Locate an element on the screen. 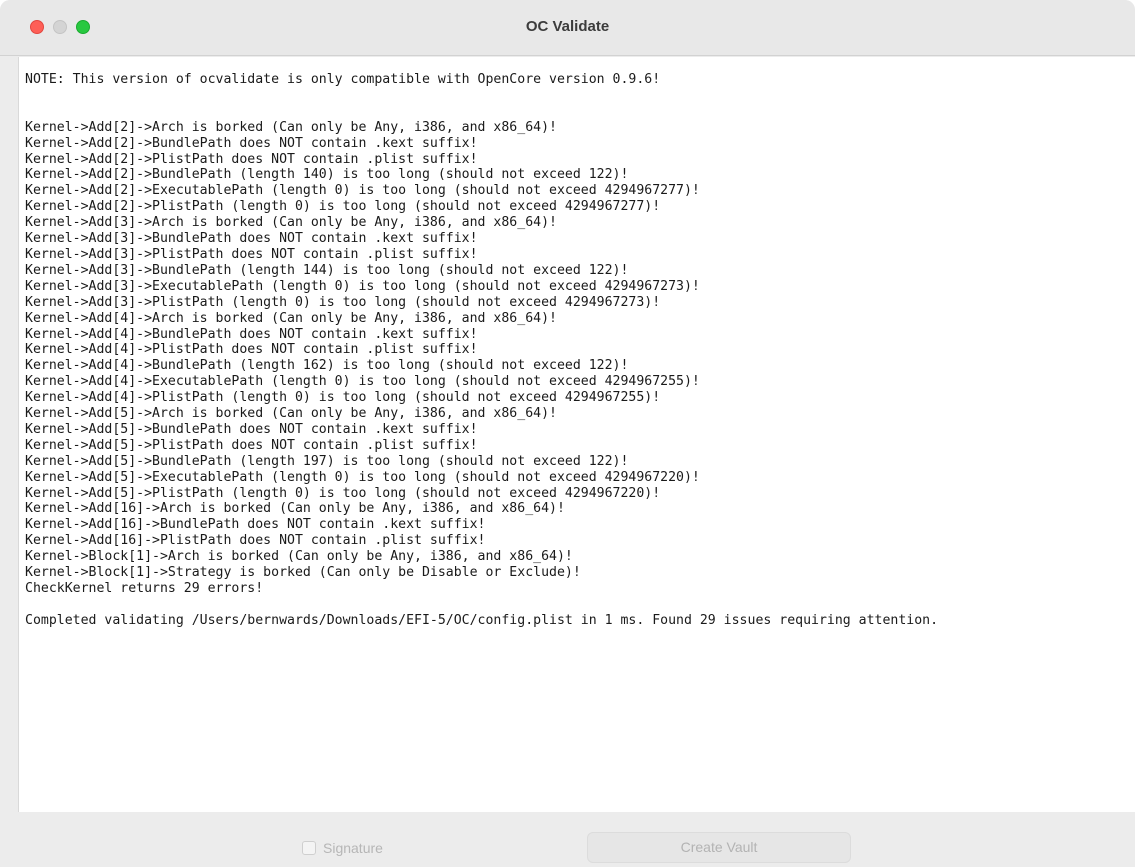 The width and height of the screenshot is (1135, 867). window-title: OC Validate is located at coordinates (567, 26).